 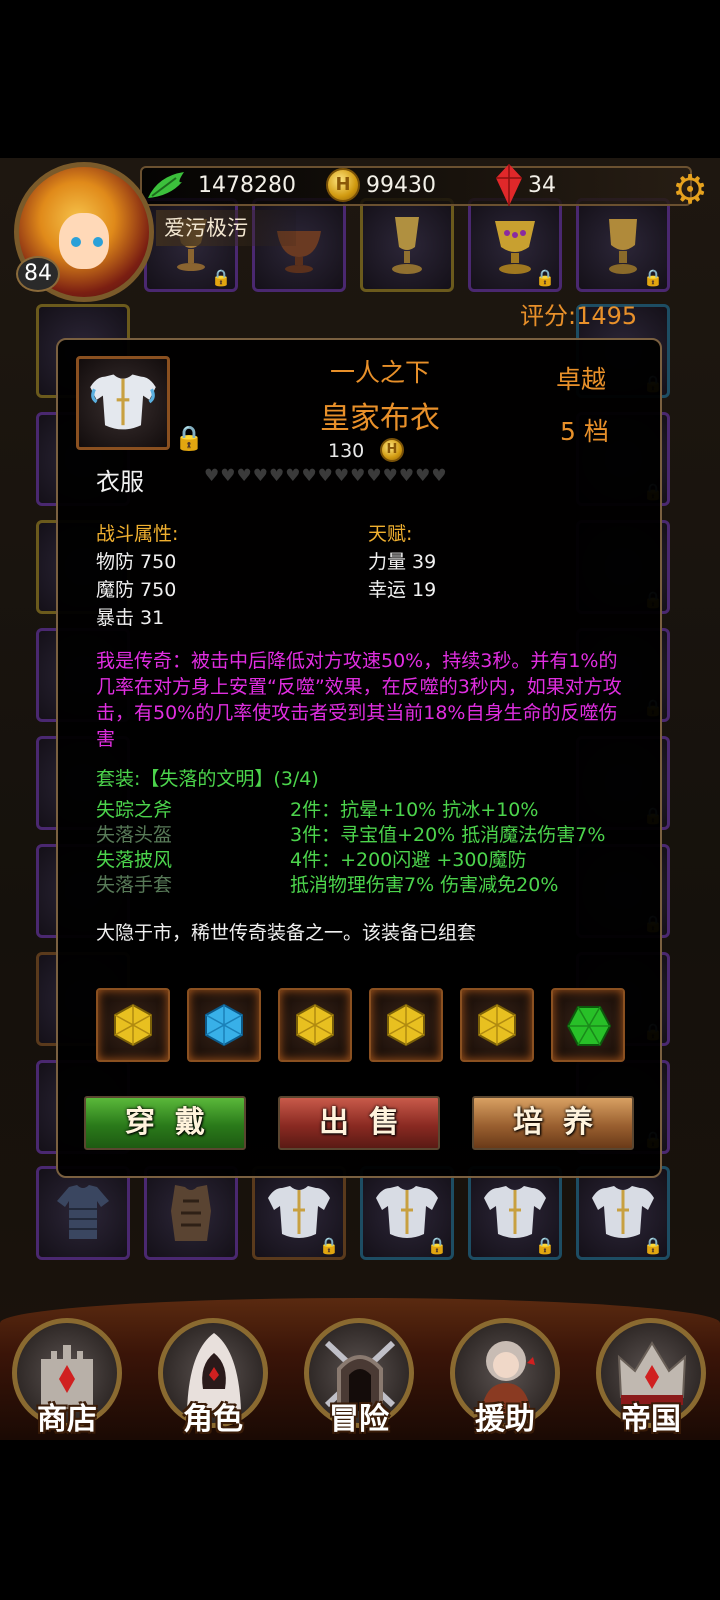 I want to click on equip-button: 穿戴, so click(x=165, y=1123).